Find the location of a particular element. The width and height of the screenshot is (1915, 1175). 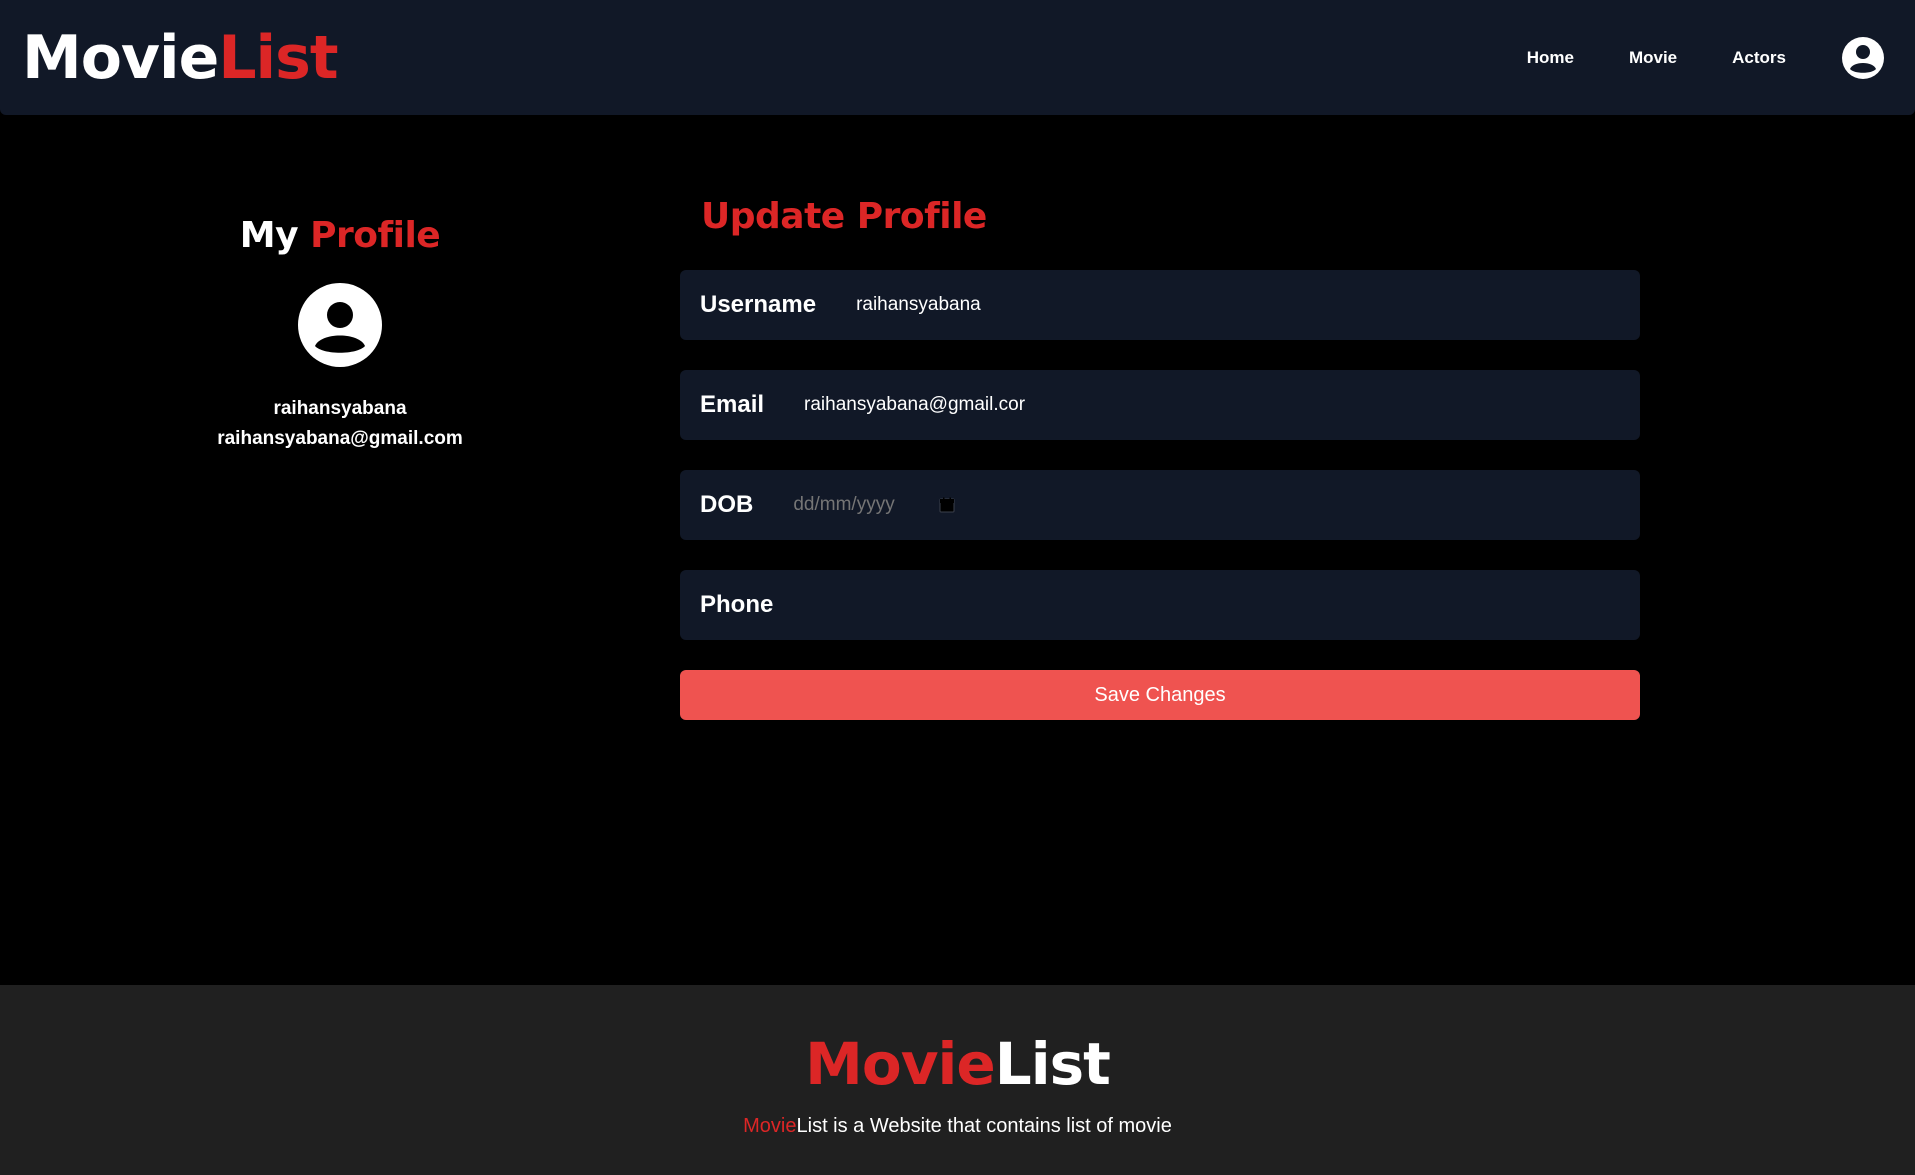

phone-field: Phone is located at coordinates (1160, 605).